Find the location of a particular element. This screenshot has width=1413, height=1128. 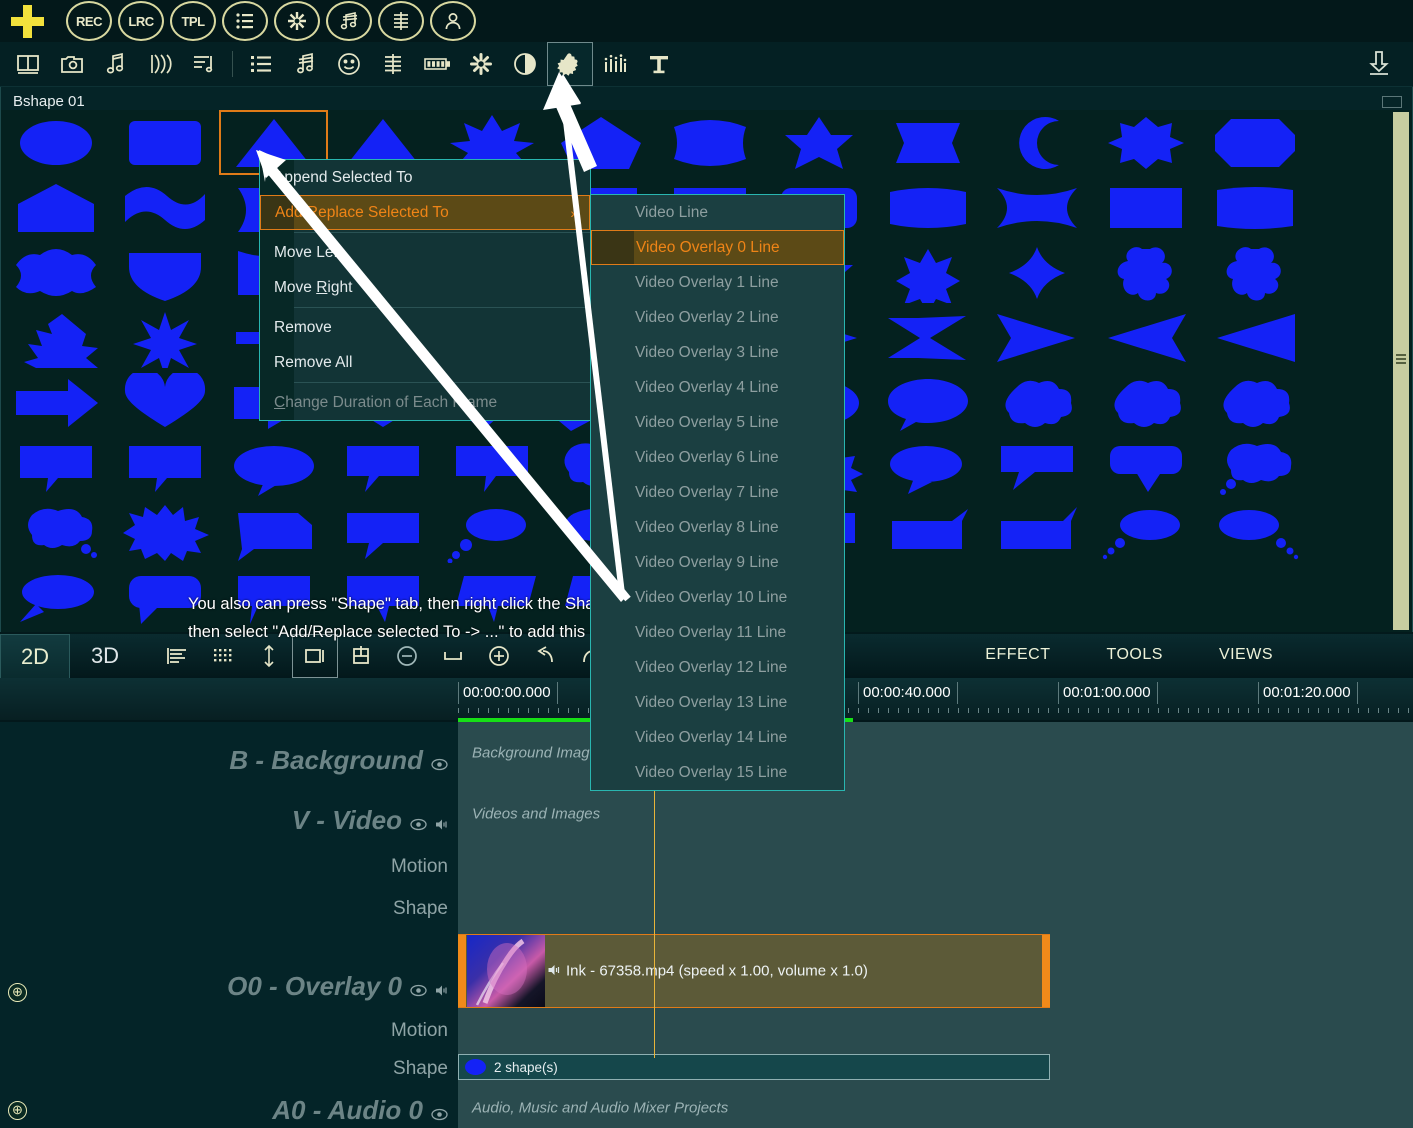

record-button: REC is located at coordinates (89, 21).